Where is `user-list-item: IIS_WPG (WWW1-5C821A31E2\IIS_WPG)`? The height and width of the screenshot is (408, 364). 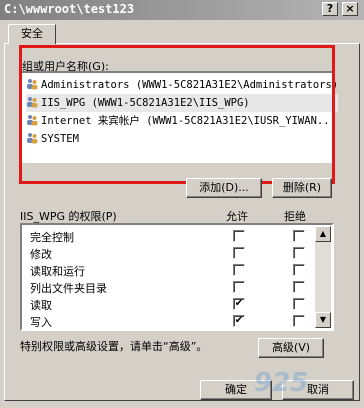
user-list-item: IIS_WPG (WWW1-5C821A31E2\IIS_WPG) is located at coordinates (182, 103).